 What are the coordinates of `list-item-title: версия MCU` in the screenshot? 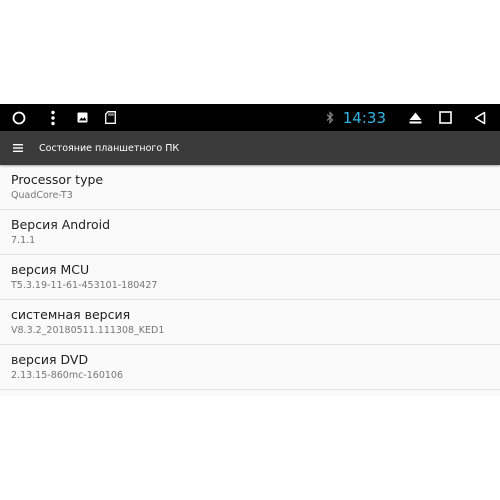 It's located at (50, 269).